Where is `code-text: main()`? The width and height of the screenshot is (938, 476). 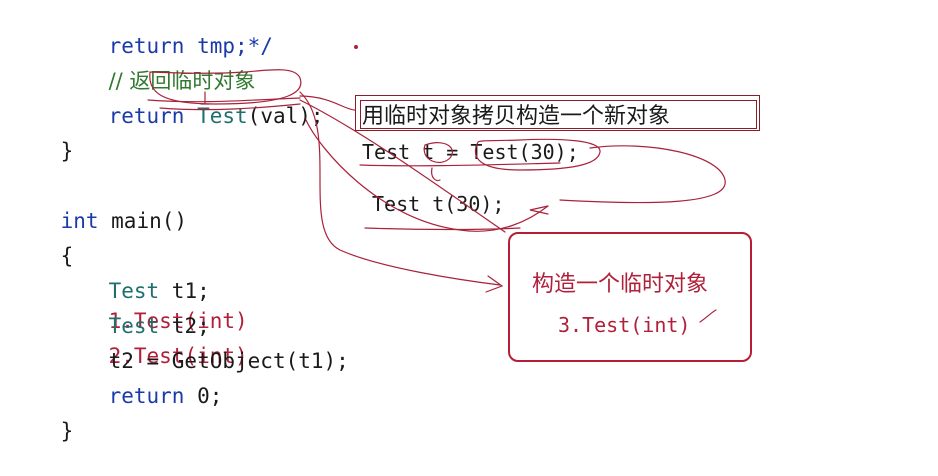 code-text: main() is located at coordinates (143, 221).